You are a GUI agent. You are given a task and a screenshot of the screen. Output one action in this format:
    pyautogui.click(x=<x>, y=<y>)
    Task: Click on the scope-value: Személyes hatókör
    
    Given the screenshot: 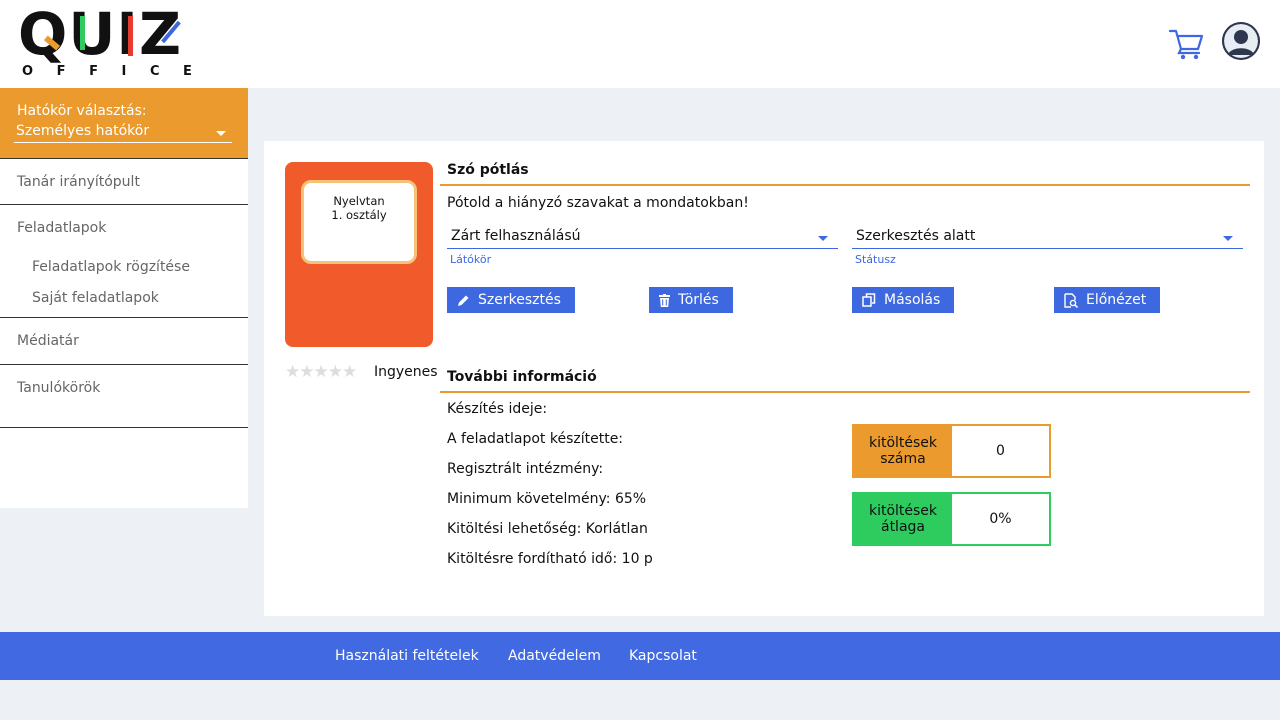 What is the action you would take?
    pyautogui.click(x=83, y=131)
    